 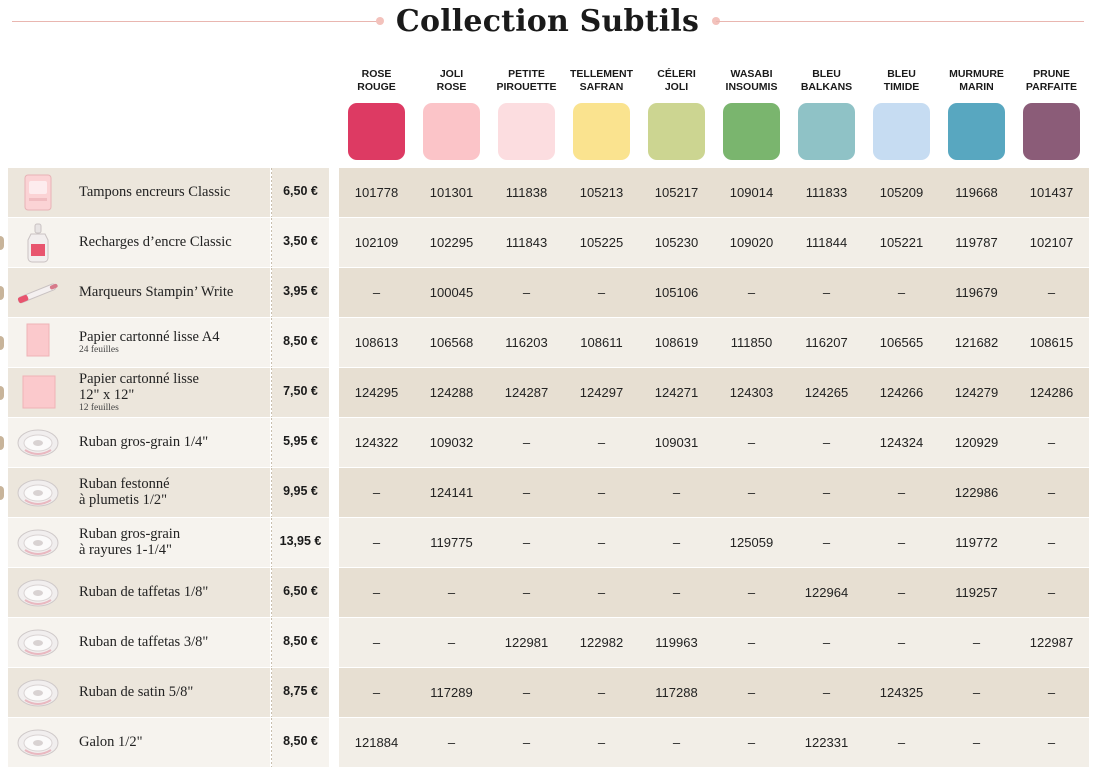 I want to click on color-name-lines: TELLEMENT SAFRAN, so click(x=601, y=81).